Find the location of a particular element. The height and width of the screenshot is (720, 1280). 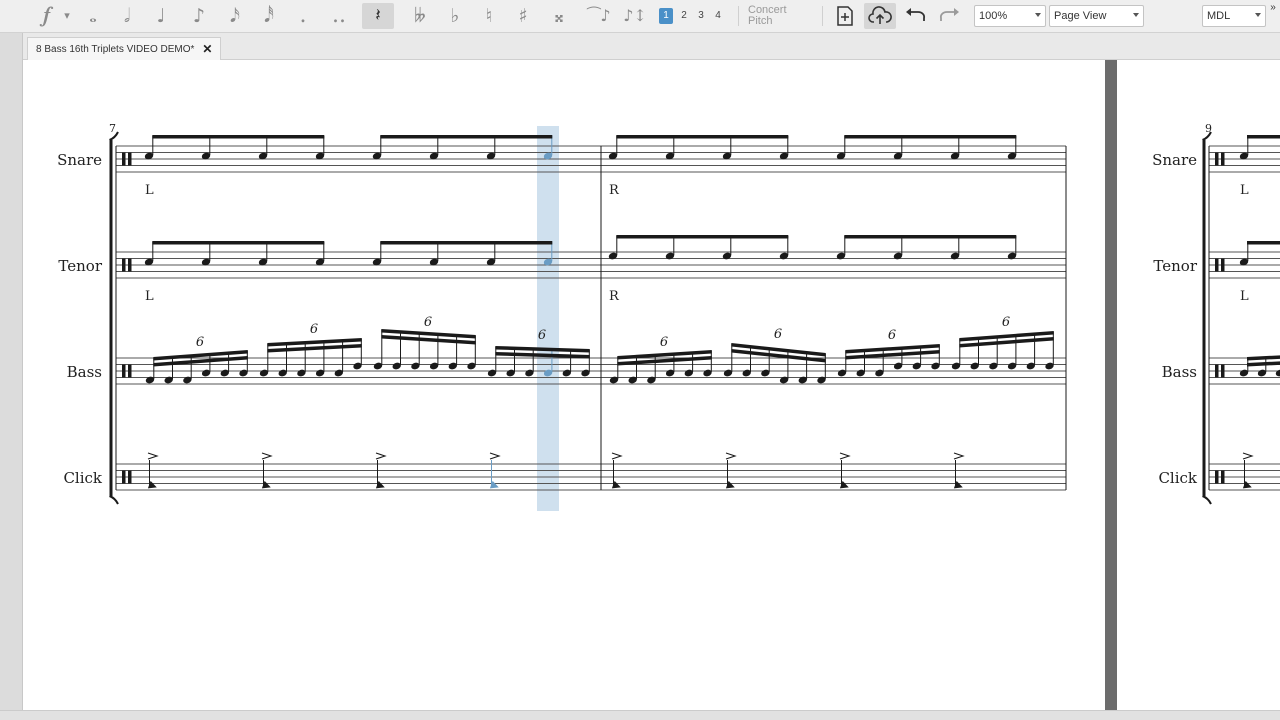

zoom-select: 100% is located at coordinates (1010, 16).